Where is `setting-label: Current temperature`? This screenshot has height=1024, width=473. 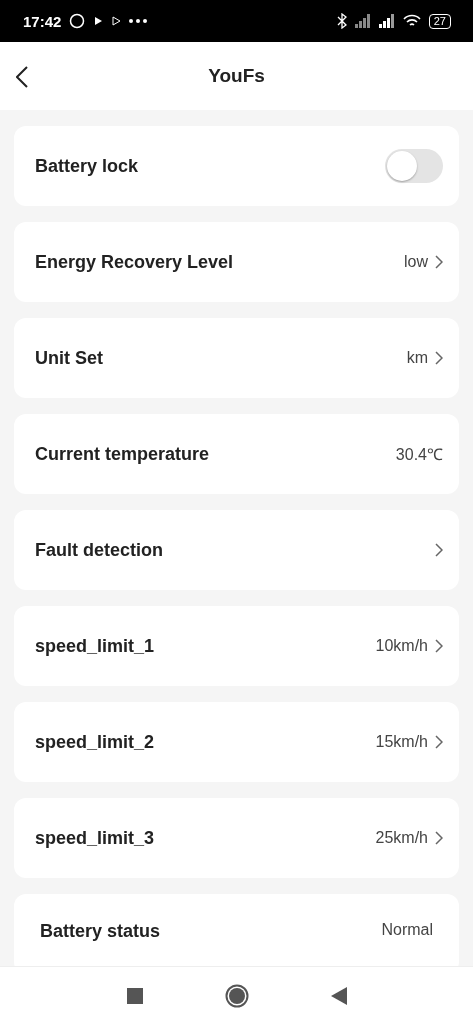 setting-label: Current temperature is located at coordinates (123, 454).